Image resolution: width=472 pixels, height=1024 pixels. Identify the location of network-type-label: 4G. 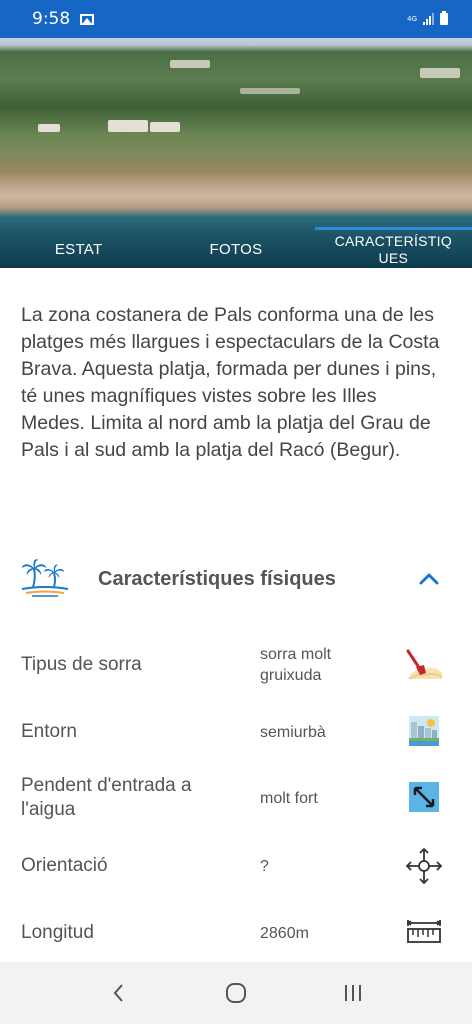
(412, 18).